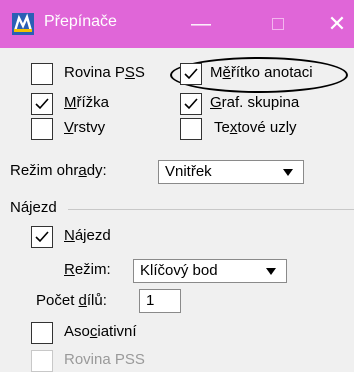 The height and width of the screenshot is (372, 354). I want to click on divisions-input: 1, so click(160, 301).